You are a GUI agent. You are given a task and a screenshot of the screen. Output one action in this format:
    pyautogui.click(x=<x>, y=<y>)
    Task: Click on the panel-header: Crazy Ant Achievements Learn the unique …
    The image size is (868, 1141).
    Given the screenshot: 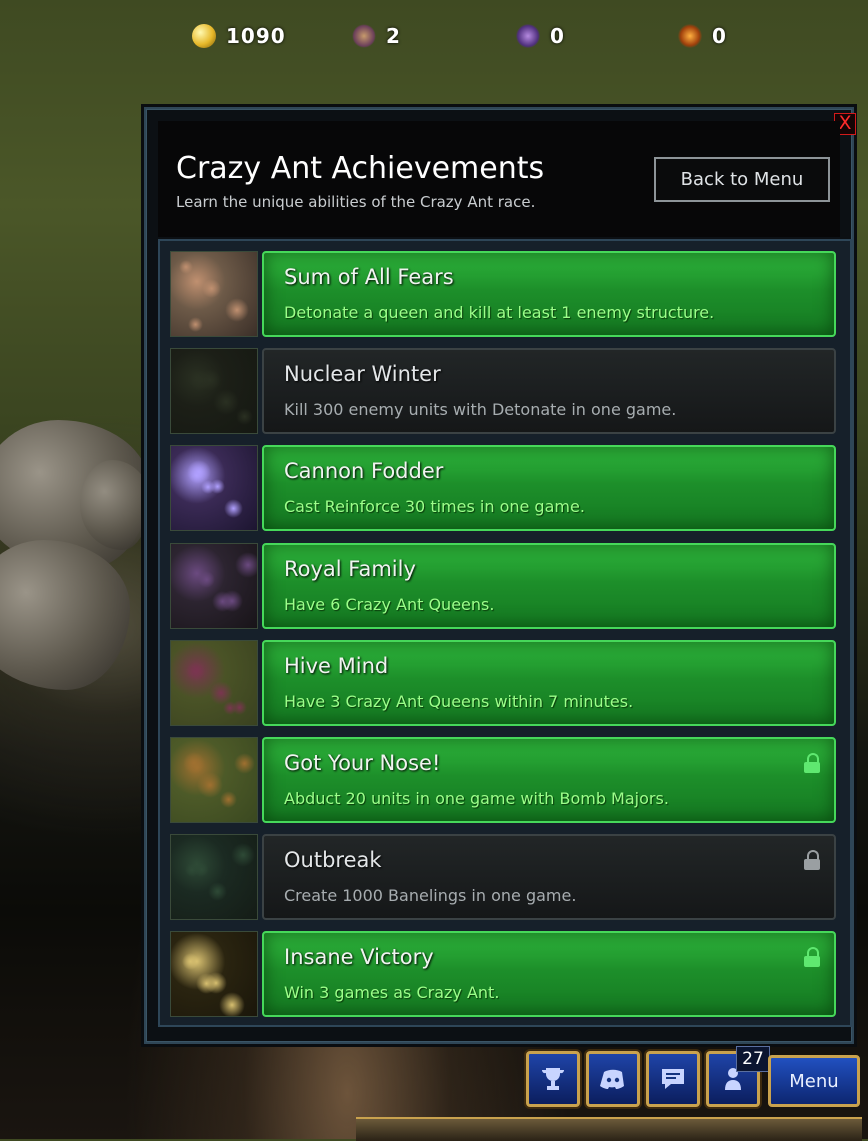 What is the action you would take?
    pyautogui.click(x=499, y=179)
    